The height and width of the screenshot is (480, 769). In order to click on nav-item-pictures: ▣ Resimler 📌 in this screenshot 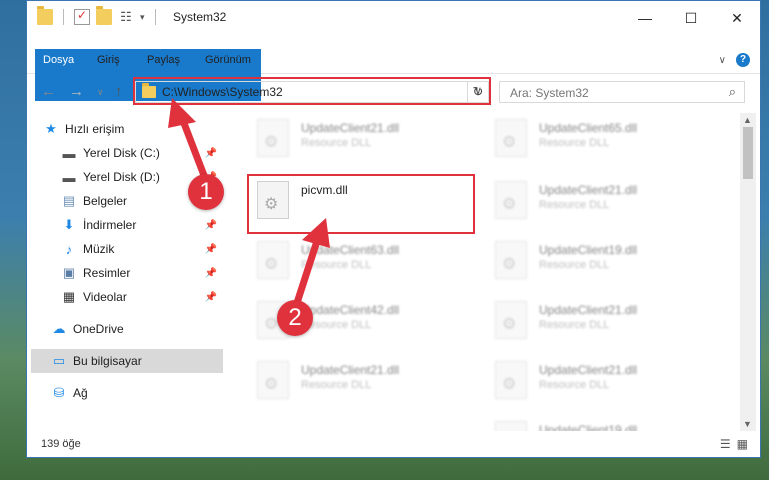, I will do `click(142, 273)`.